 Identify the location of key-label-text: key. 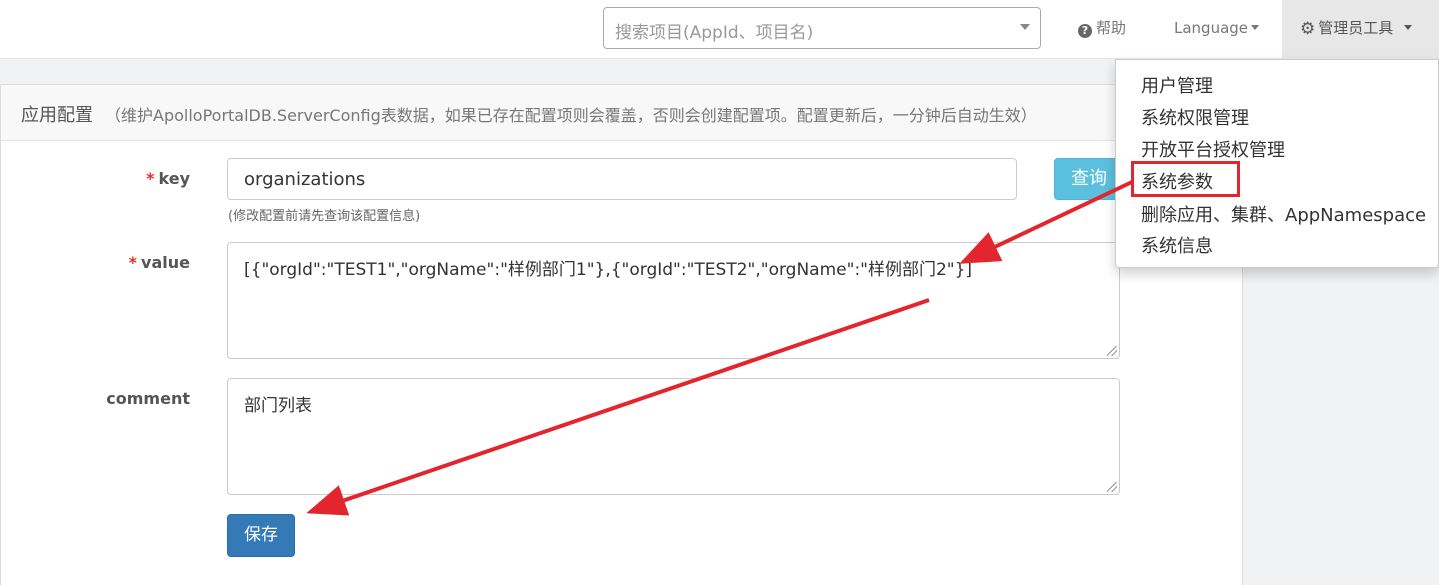
(174, 178).